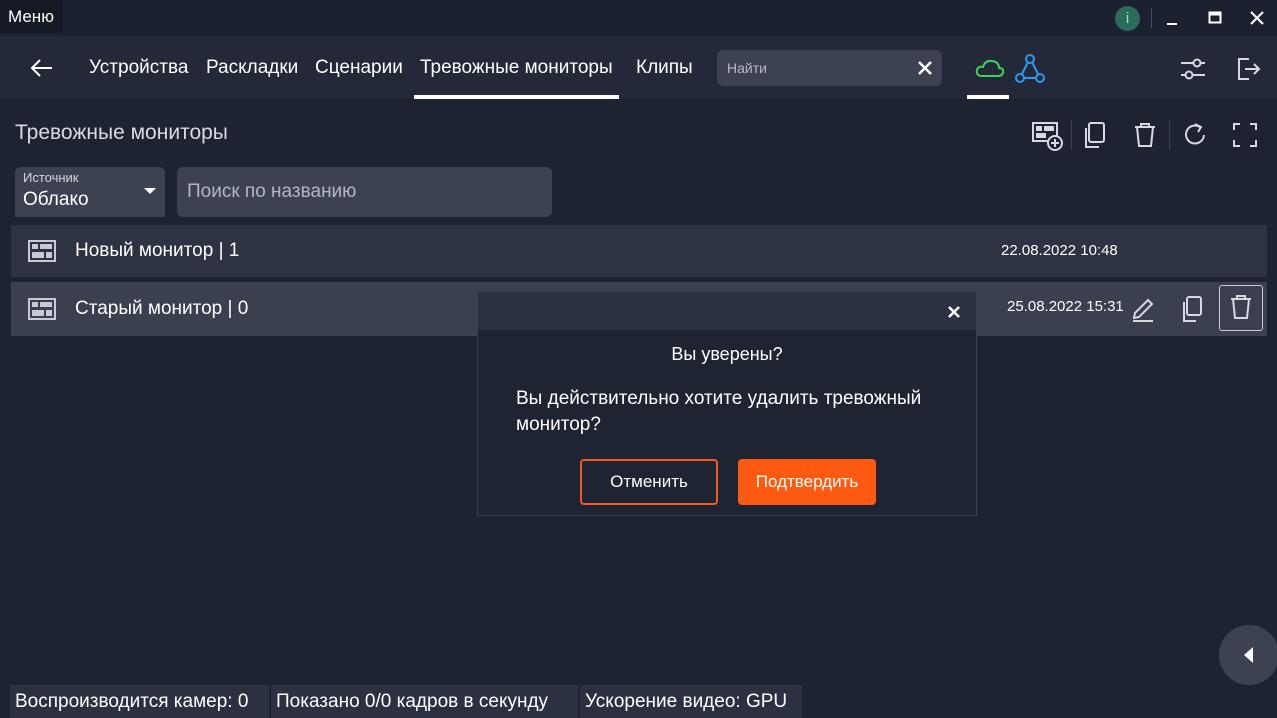 Image resolution: width=1277 pixels, height=718 pixels. Describe the element at coordinates (56, 199) in the screenshot. I see `source-value: Облако` at that location.